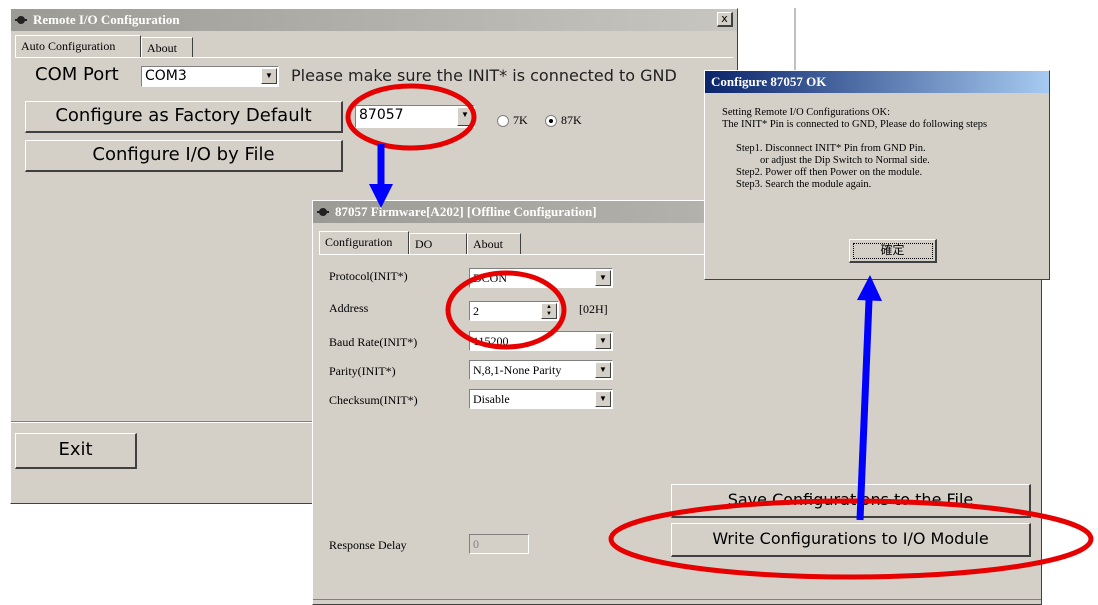  I want to click on configure-factory-default-button: Configure as Factory Default, so click(184, 117).